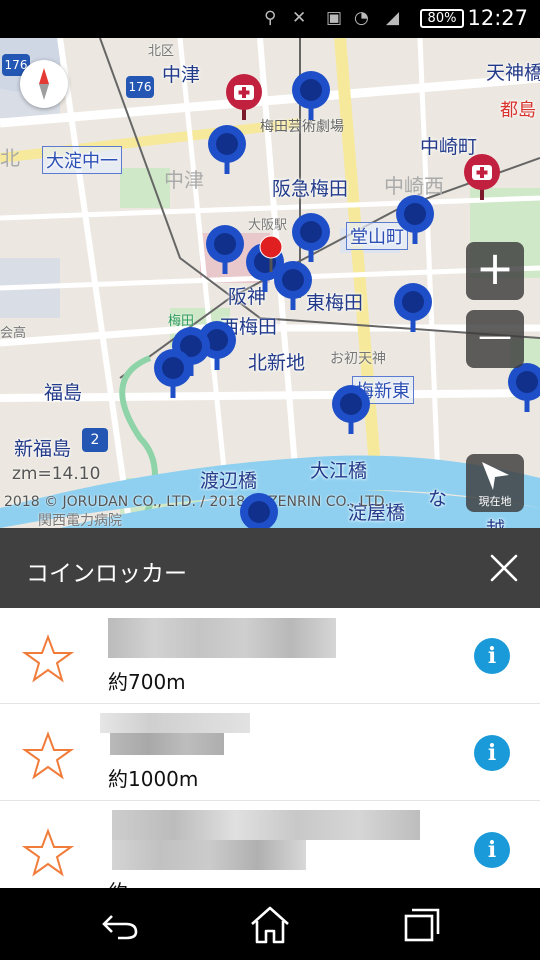 The height and width of the screenshot is (960, 540). Describe the element at coordinates (495, 339) in the screenshot. I see `zoom-out-button: —` at that location.